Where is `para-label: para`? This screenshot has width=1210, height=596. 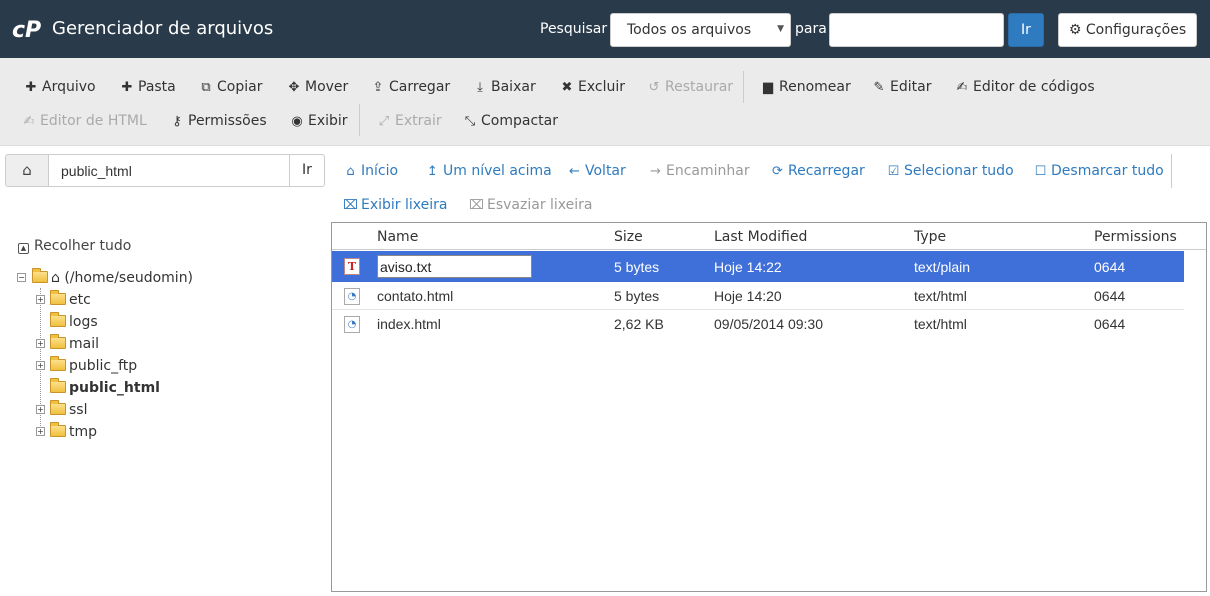
para-label: para is located at coordinates (811, 29).